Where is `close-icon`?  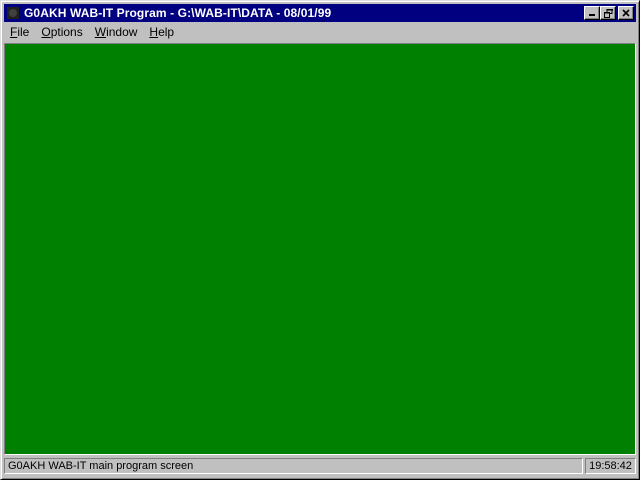
close-icon is located at coordinates (626, 13).